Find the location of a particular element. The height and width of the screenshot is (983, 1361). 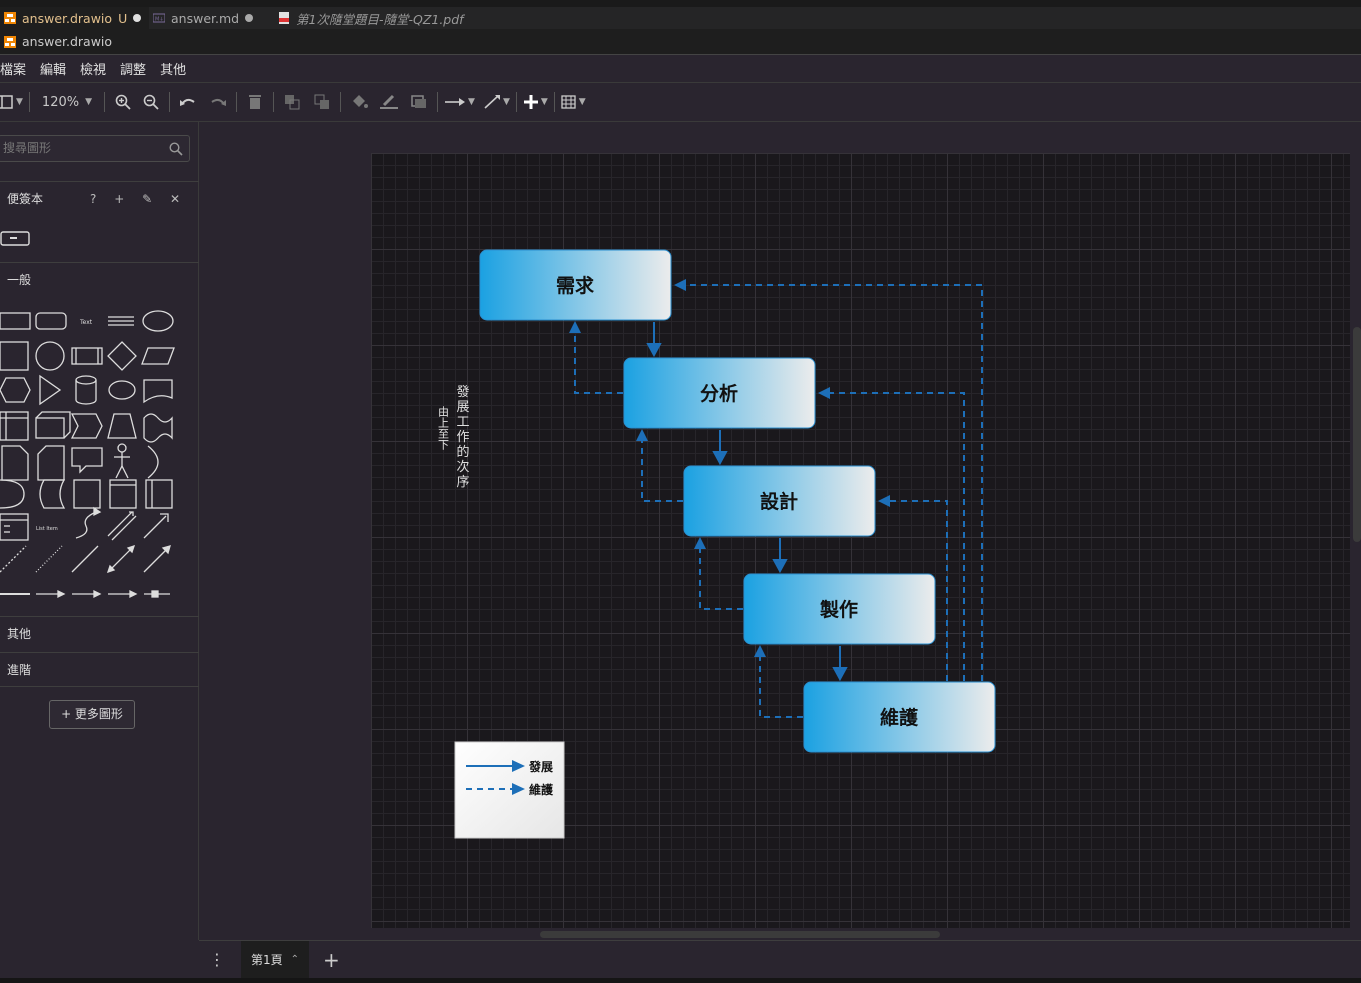

menu-view: 檢視 is located at coordinates (93, 68).